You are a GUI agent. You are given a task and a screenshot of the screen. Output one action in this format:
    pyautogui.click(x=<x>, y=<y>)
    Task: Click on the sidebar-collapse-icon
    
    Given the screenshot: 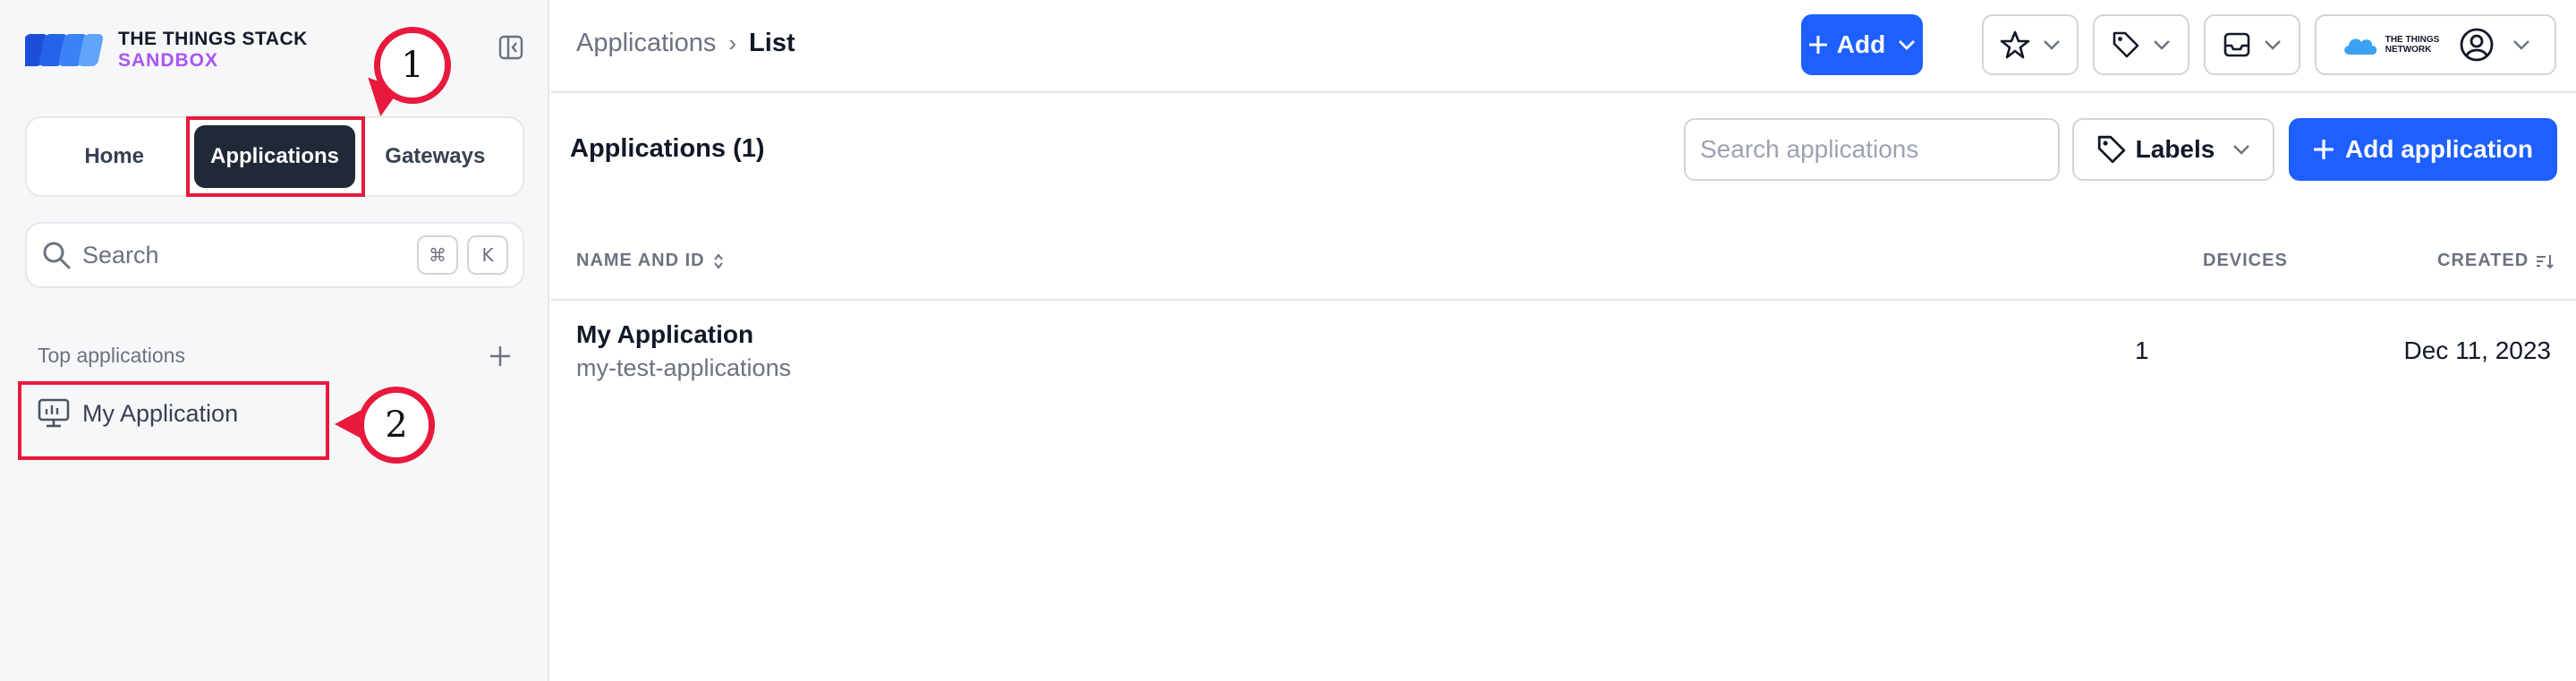 What is the action you would take?
    pyautogui.click(x=510, y=47)
    